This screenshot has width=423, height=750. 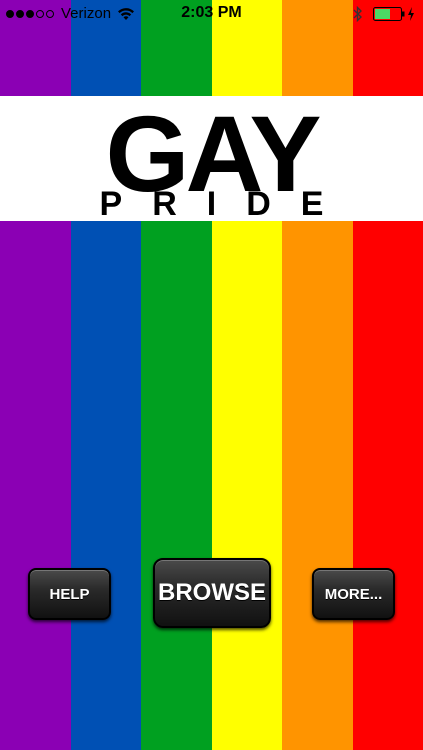 I want to click on browse-button: BROWSE, so click(x=212, y=593).